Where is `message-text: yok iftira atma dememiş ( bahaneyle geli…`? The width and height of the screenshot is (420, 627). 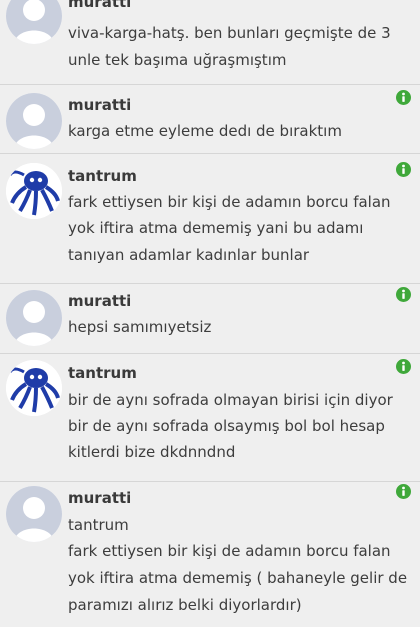 message-text: yok iftira atma dememiş ( bahaneyle geli… is located at coordinates (238, 578).